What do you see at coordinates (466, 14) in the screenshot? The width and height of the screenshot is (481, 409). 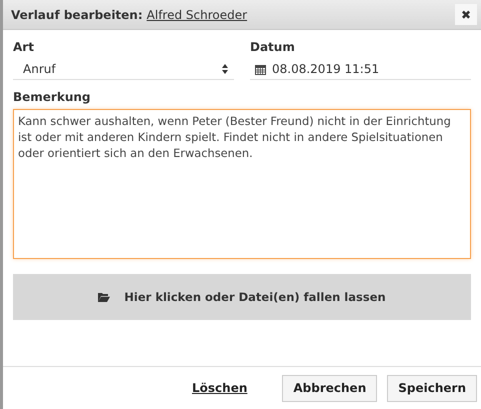 I see `close-button: ✖` at bounding box center [466, 14].